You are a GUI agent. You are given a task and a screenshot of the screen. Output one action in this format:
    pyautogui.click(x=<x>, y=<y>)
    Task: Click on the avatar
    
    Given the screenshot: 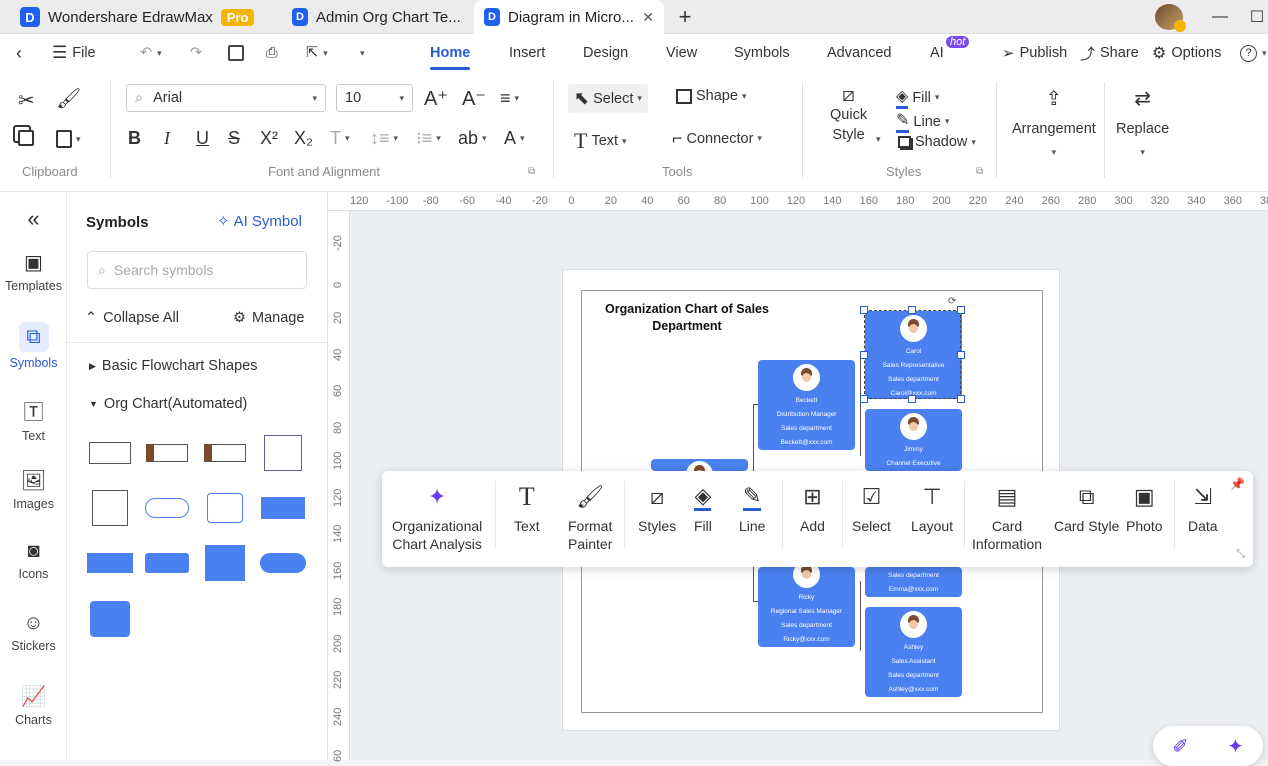 What is the action you would take?
    pyautogui.click(x=1169, y=17)
    